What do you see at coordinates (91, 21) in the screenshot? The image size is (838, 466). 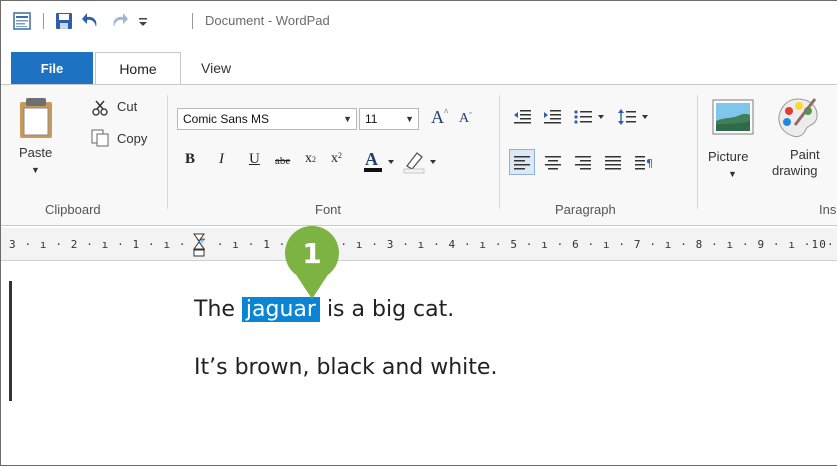 I see `undo-icon` at bounding box center [91, 21].